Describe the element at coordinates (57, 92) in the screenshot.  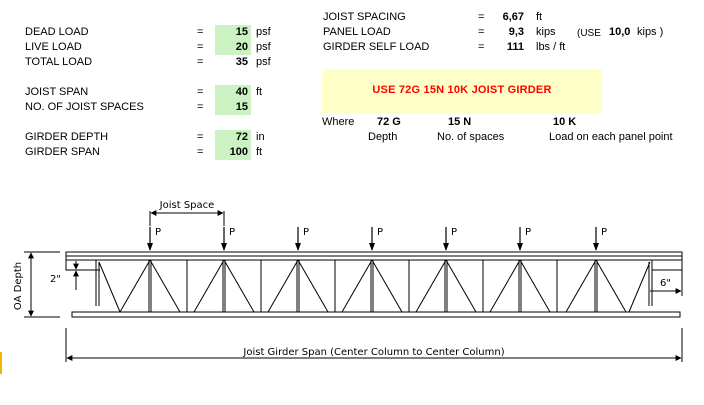
I see `joist-span-label: JOIST SPAN` at that location.